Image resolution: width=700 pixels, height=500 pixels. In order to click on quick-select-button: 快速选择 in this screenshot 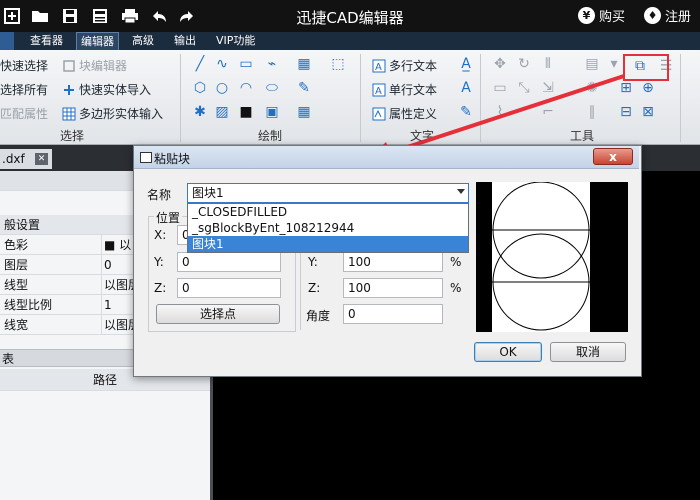, I will do `click(24, 65)`.